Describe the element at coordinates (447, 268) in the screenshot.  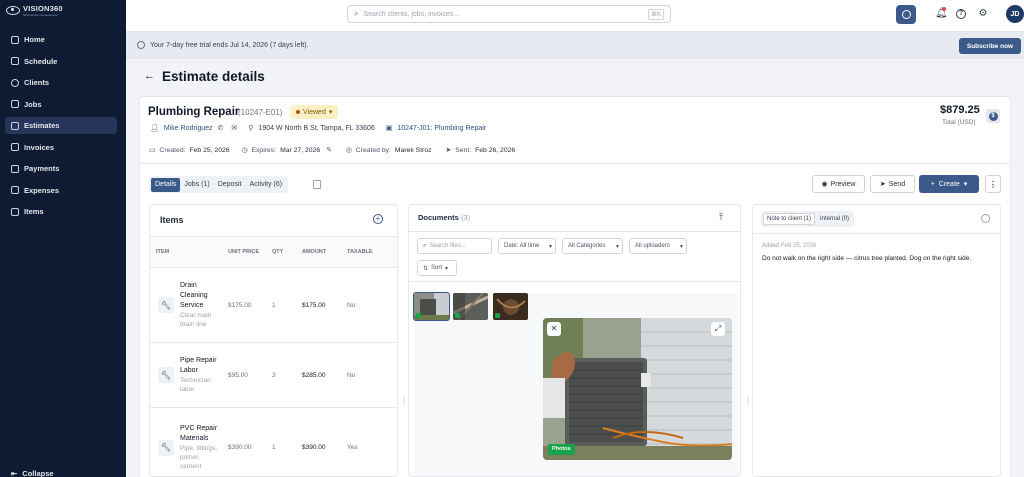
I see `chevron-down-icon: ▾` at that location.